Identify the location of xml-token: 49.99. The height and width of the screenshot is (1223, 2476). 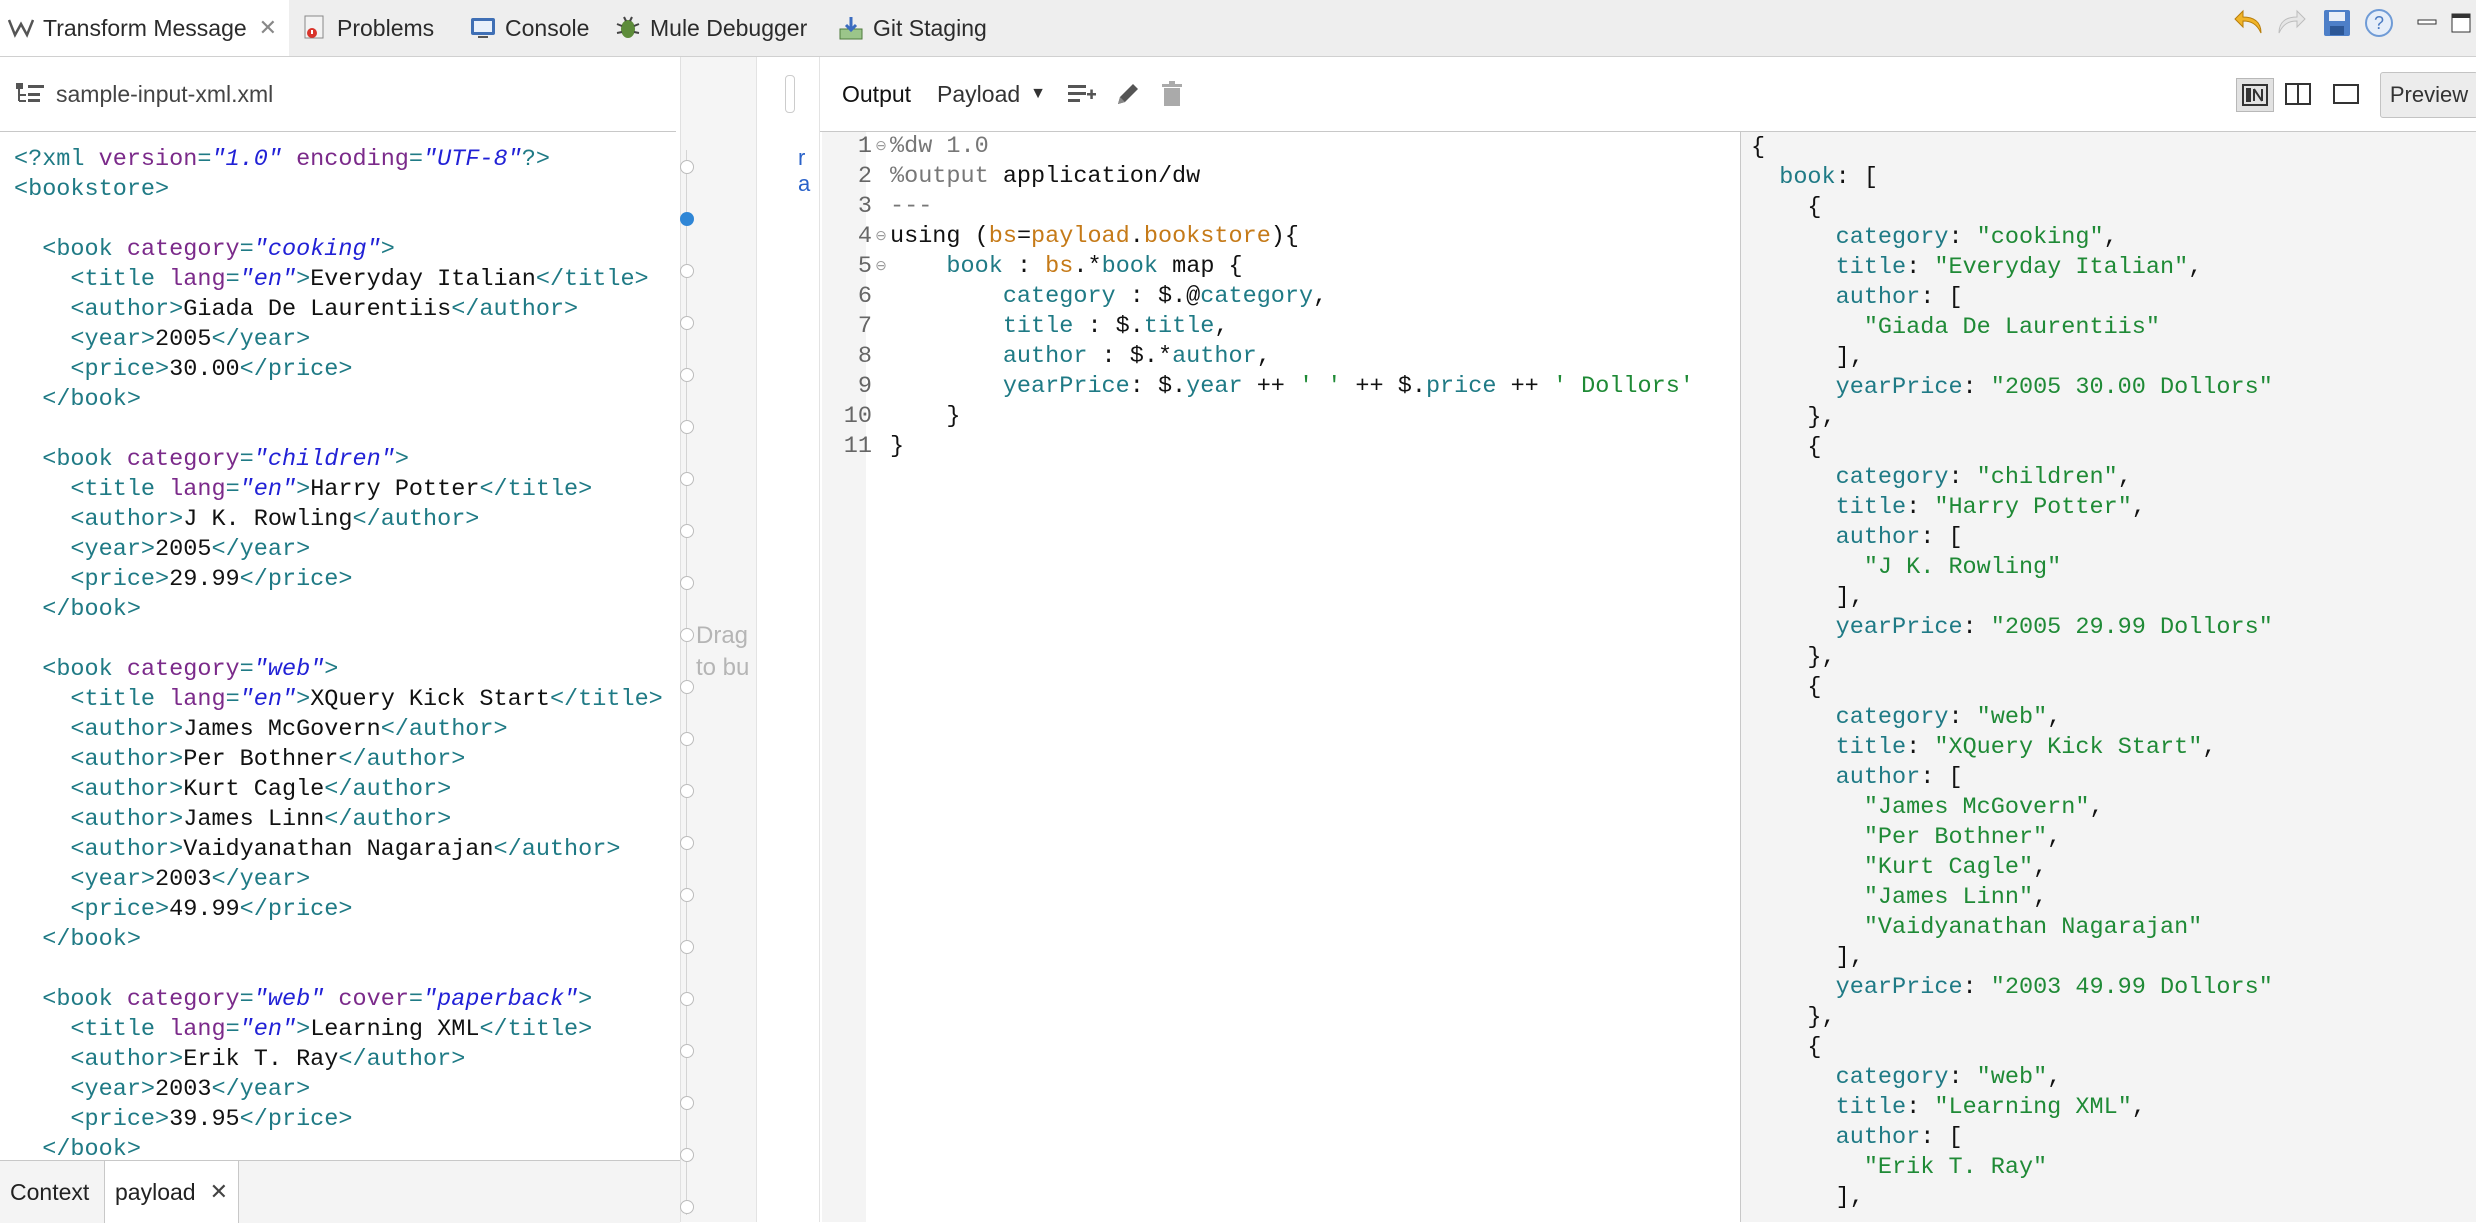
(204, 909).